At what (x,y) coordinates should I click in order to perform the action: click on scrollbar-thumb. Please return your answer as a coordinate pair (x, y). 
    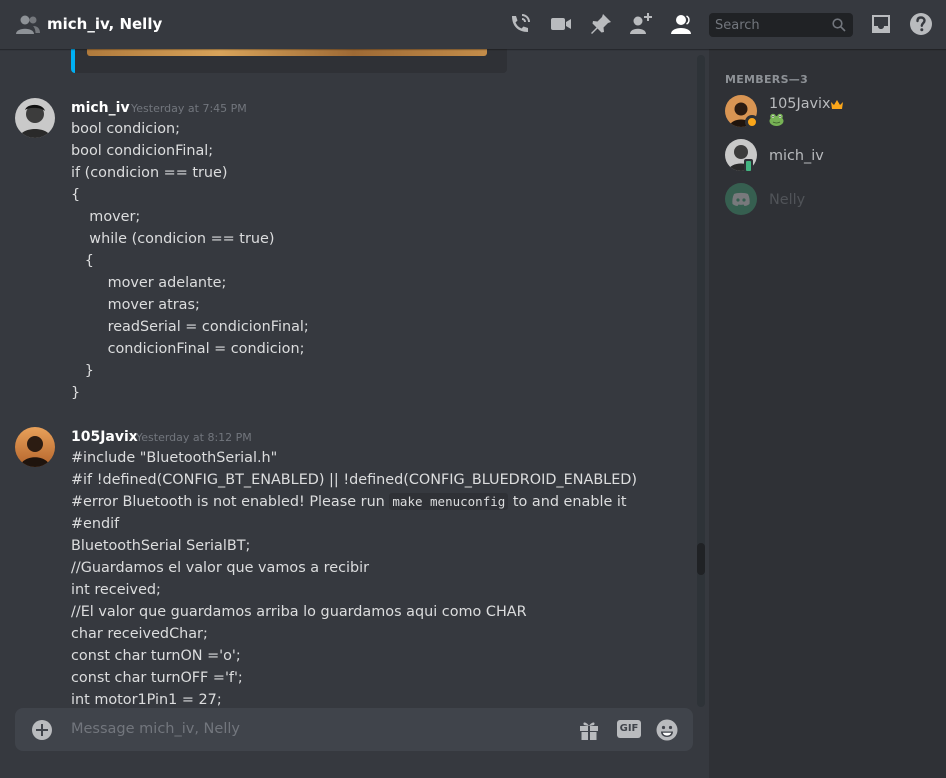
    Looking at the image, I should click on (701, 559).